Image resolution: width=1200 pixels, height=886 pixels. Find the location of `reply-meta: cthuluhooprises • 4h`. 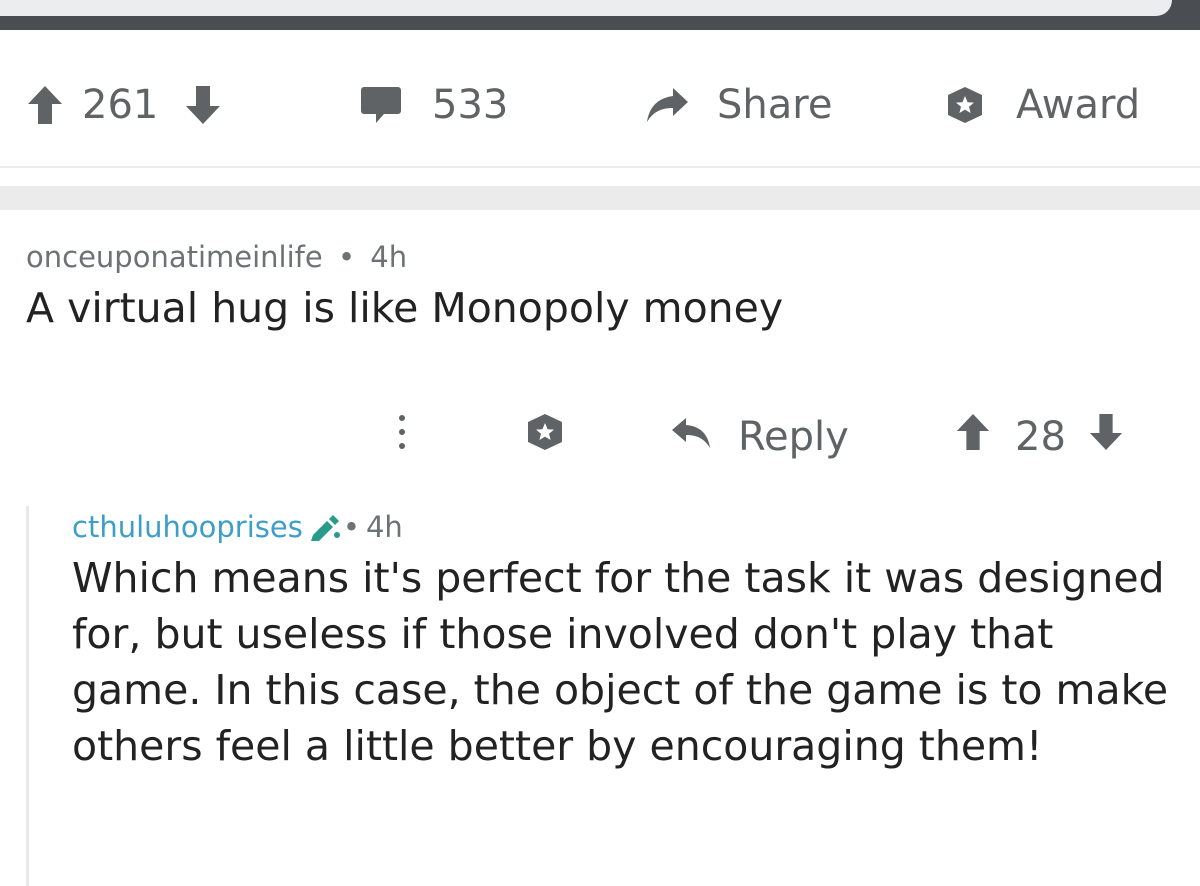

reply-meta: cthuluhooprises • 4h is located at coordinates (627, 527).